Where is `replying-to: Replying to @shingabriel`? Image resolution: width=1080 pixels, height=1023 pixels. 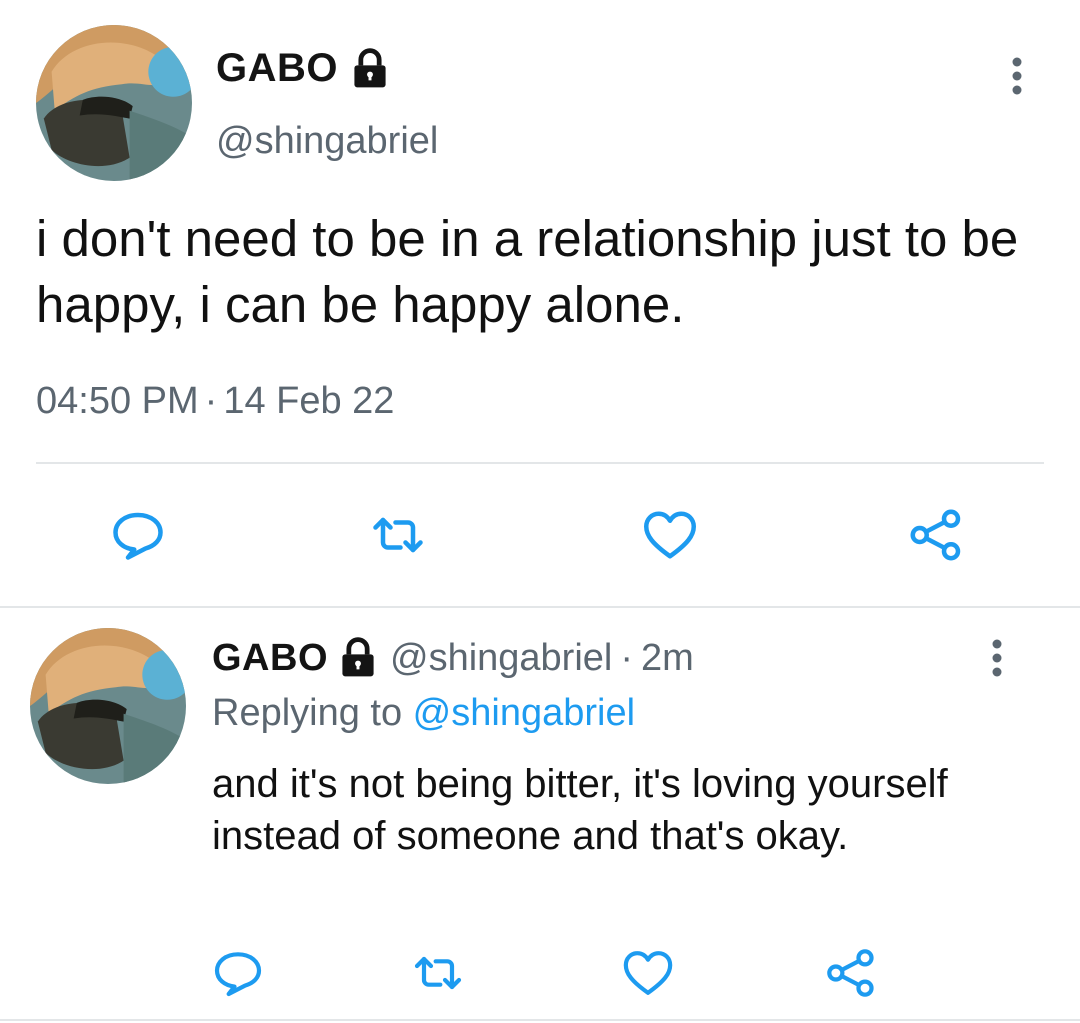
replying-to: Replying to @shingabriel is located at coordinates (423, 713).